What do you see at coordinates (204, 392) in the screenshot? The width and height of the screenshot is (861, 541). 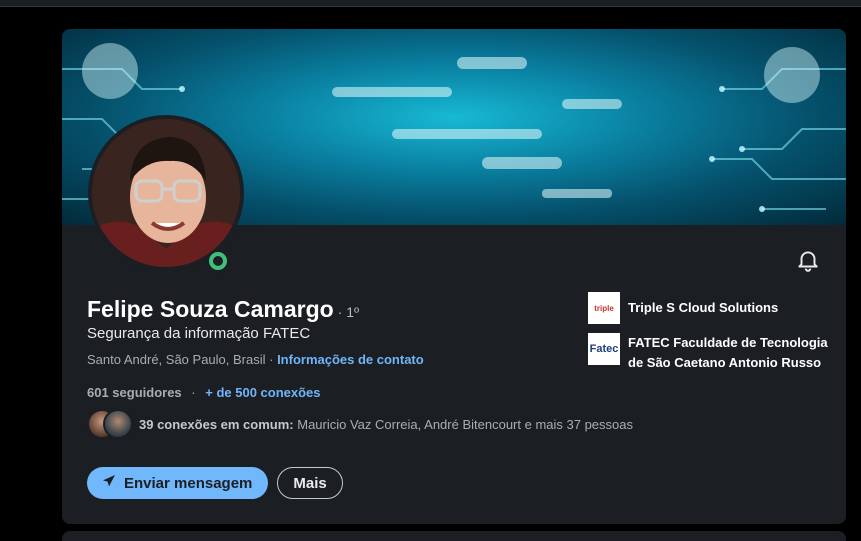 I see `stats-row: 601 seguidores · + de 500 conexões` at bounding box center [204, 392].